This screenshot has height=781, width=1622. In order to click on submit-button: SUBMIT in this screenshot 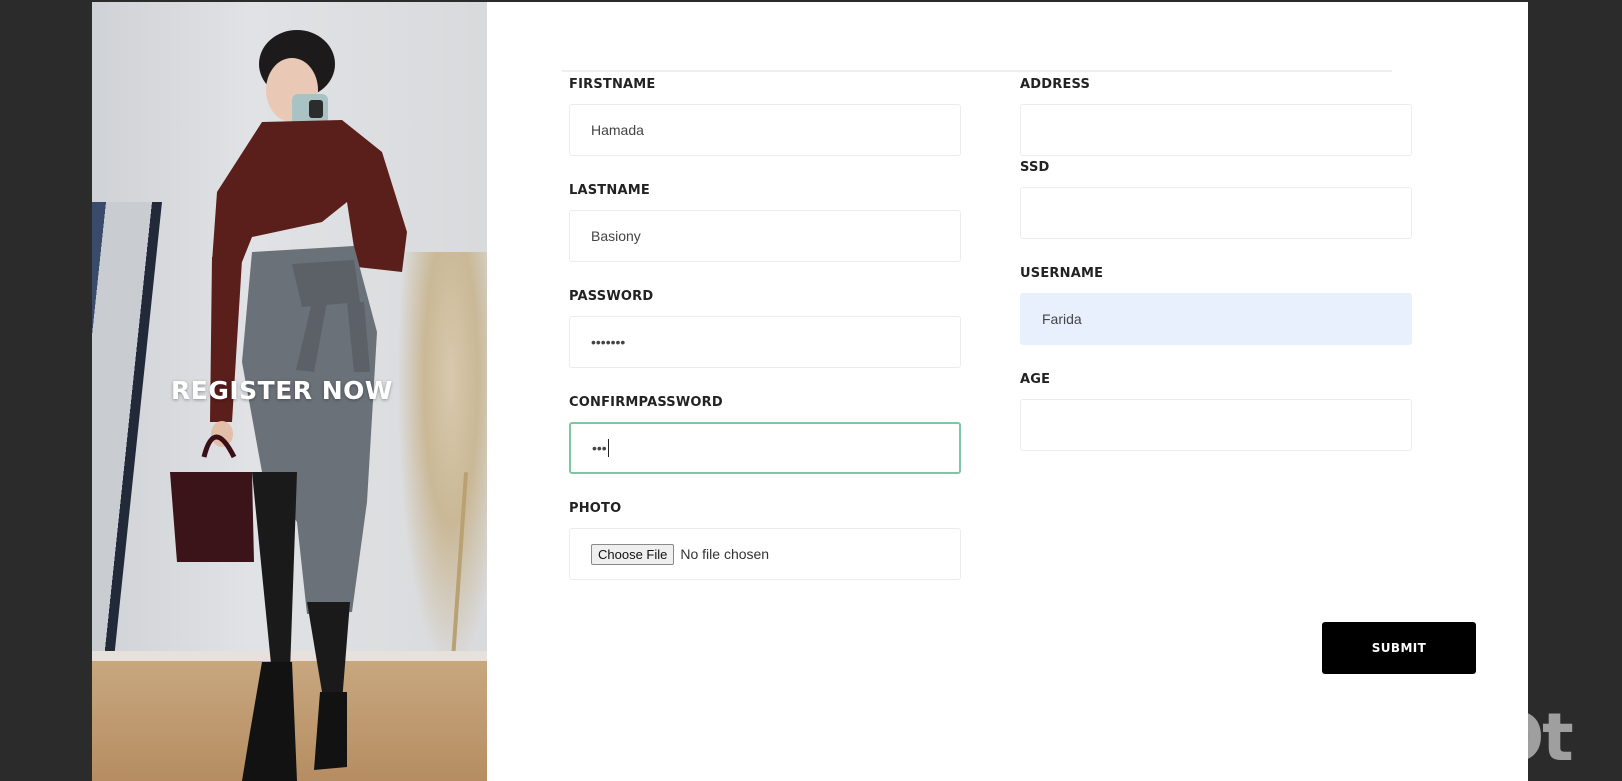, I will do `click(1399, 648)`.